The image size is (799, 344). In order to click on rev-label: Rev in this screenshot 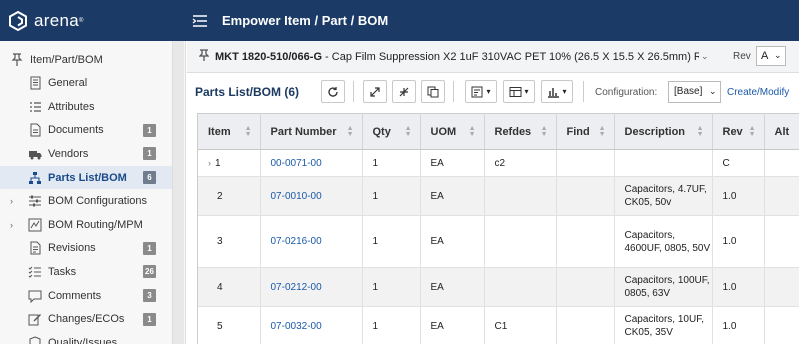, I will do `click(742, 56)`.